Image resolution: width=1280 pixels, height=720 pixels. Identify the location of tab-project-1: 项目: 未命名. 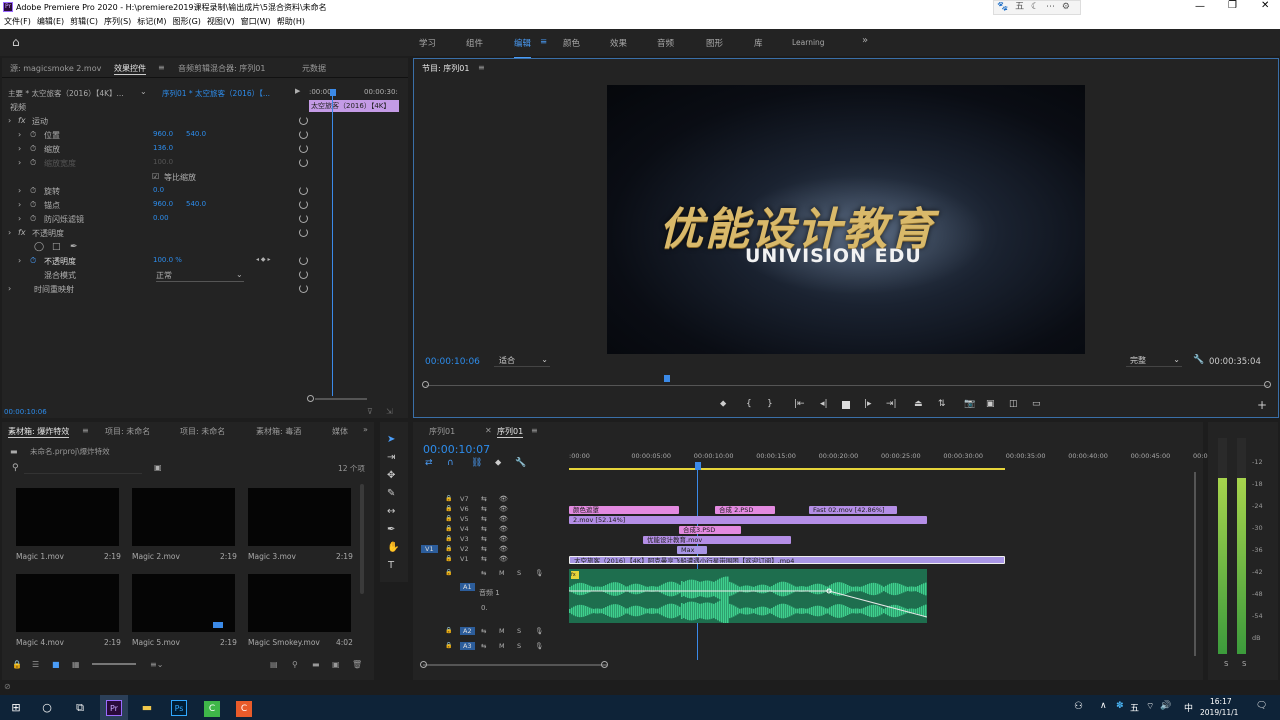
(127, 431).